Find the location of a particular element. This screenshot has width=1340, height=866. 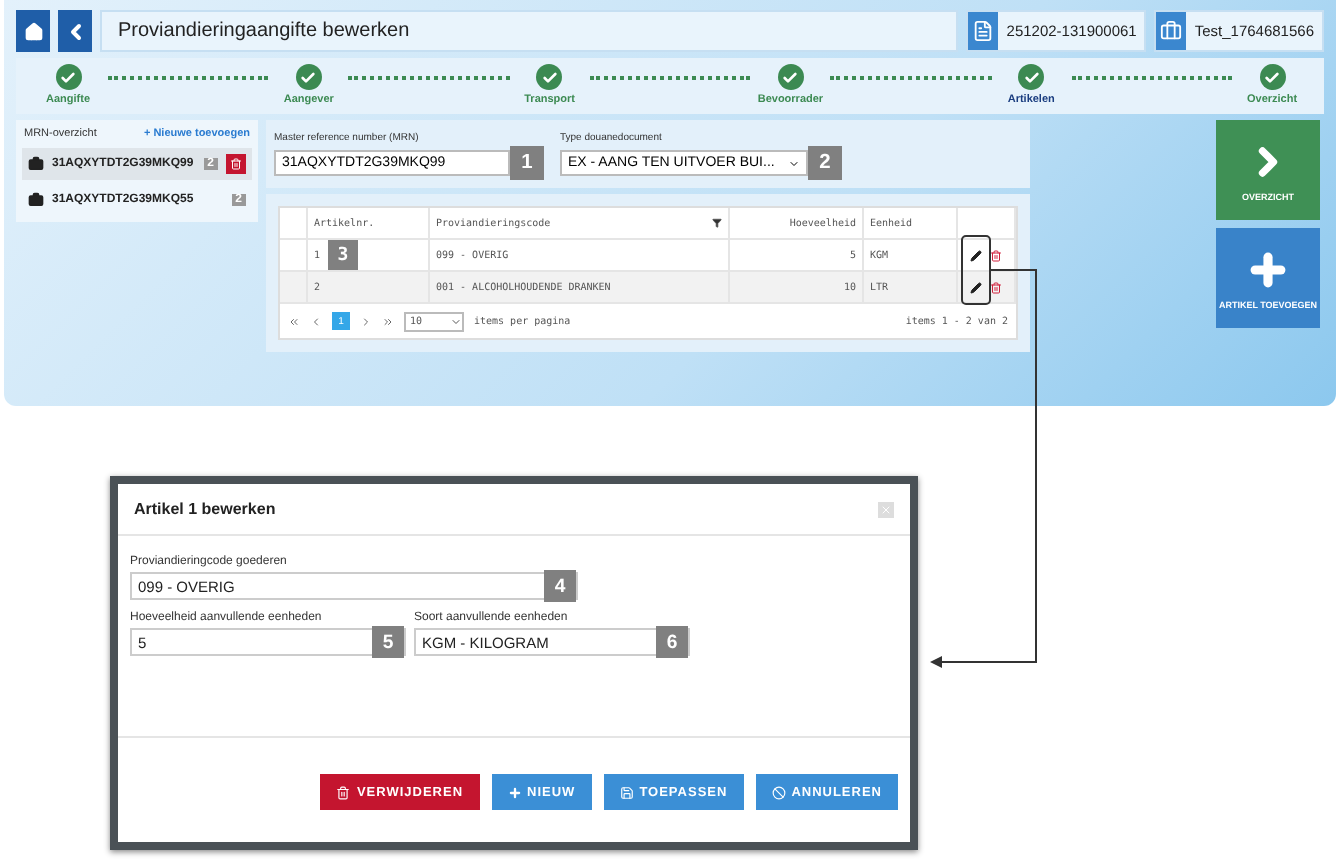

ban-icon is located at coordinates (778, 792).